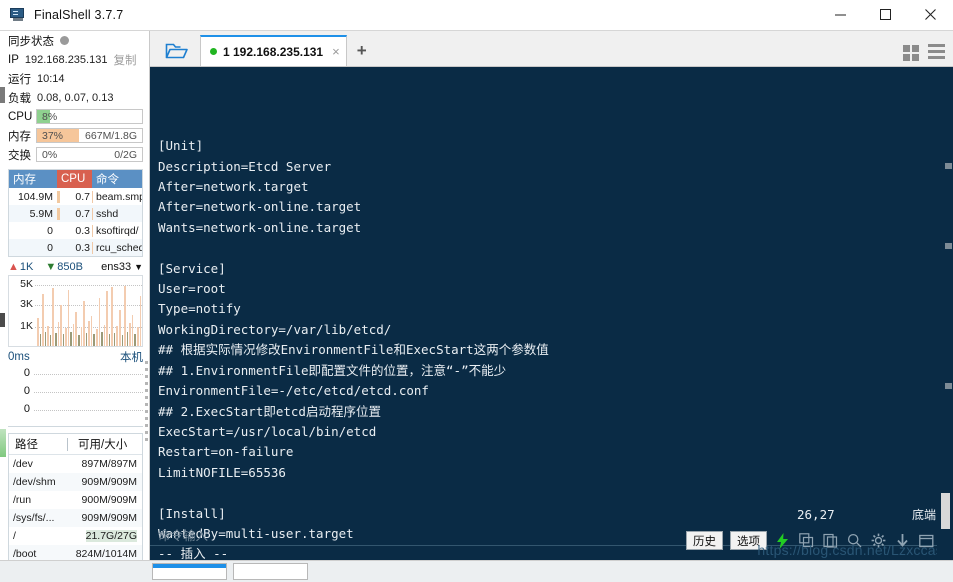  Describe the element at coordinates (74, 266) in the screenshot. I see `network-header: ▲ 1K ▼ 850B ens33 ▼` at that location.